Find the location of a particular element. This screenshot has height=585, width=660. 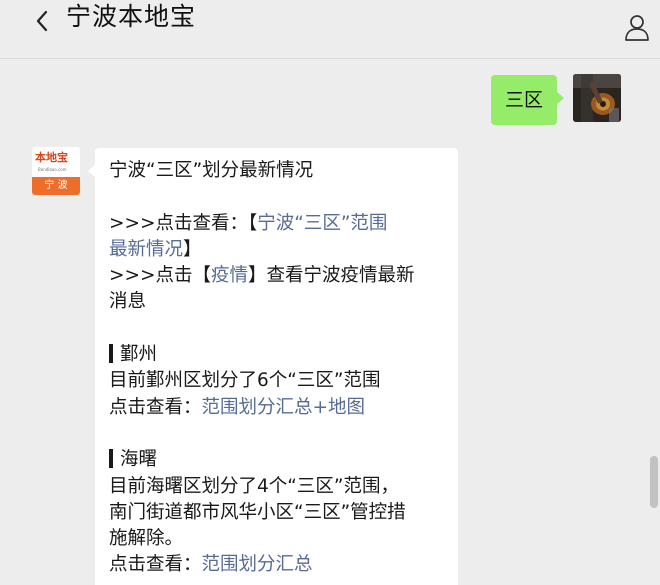

section-haishu-heading: 海曙 is located at coordinates (279, 460).